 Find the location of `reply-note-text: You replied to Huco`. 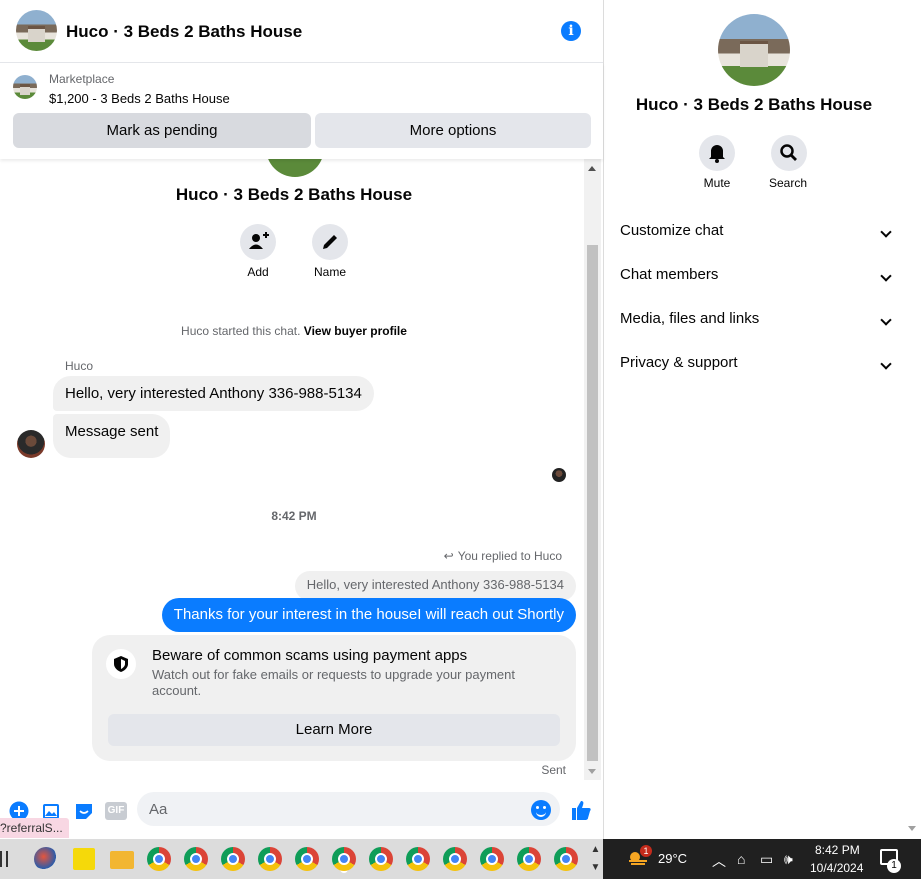

reply-note-text: You replied to Huco is located at coordinates (509, 556).